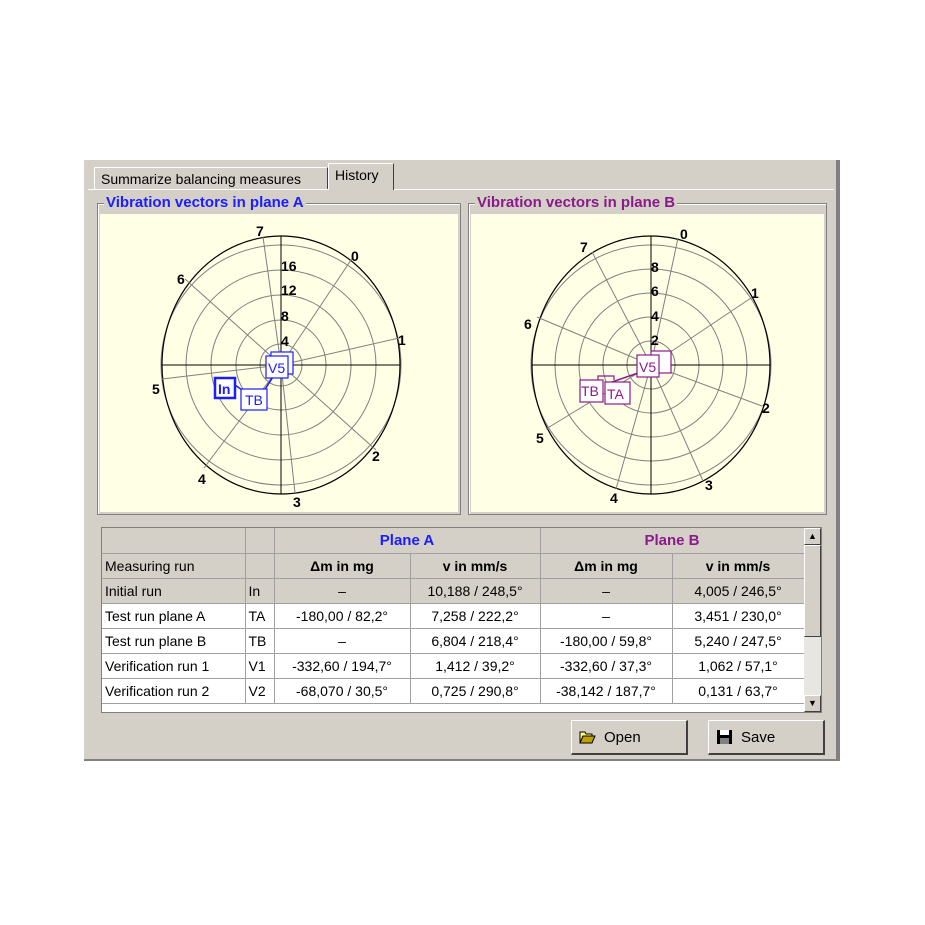  Describe the element at coordinates (812, 536) in the screenshot. I see `scroll-up-arrow-icon: ▲` at that location.